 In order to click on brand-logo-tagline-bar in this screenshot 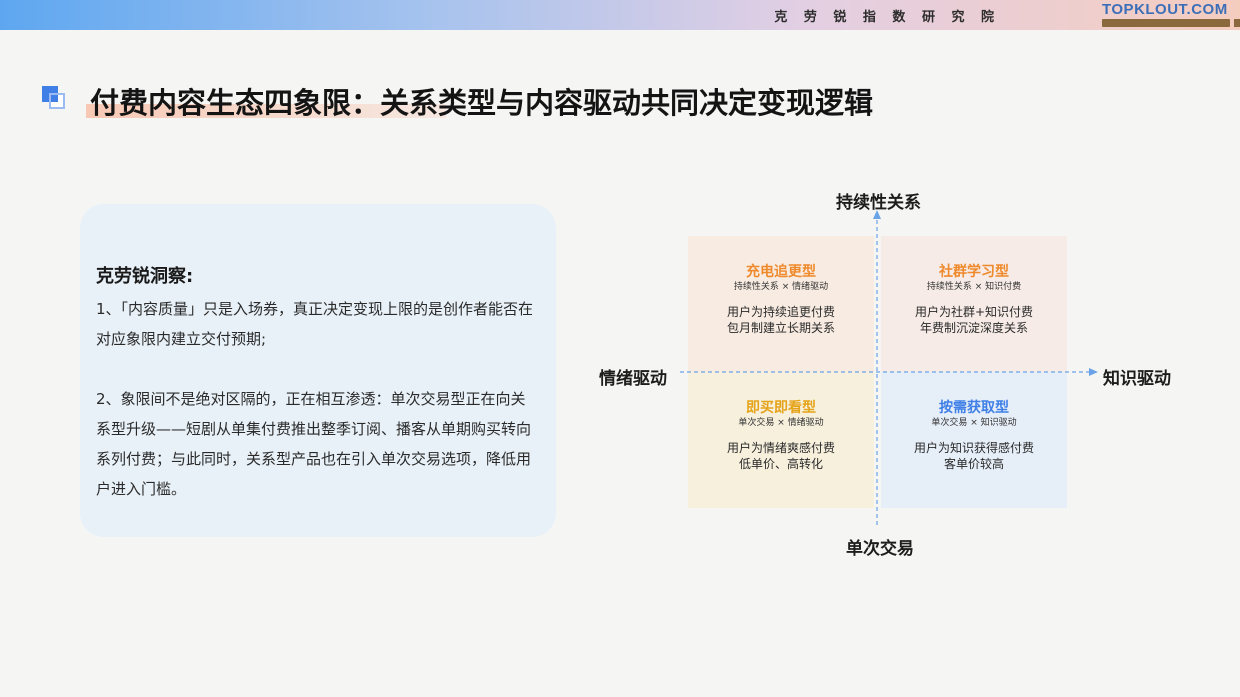, I will do `click(1171, 23)`.